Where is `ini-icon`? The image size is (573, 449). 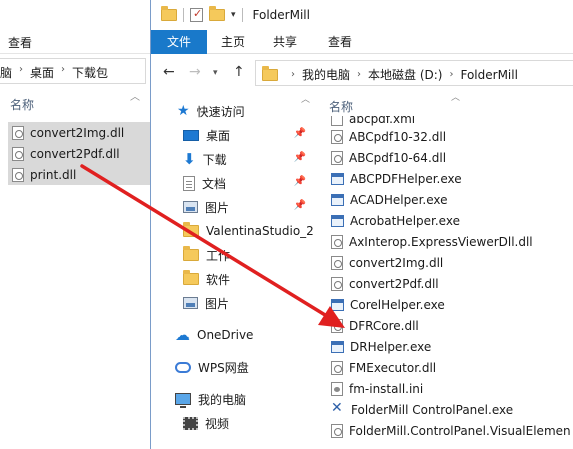 ini-icon is located at coordinates (337, 388).